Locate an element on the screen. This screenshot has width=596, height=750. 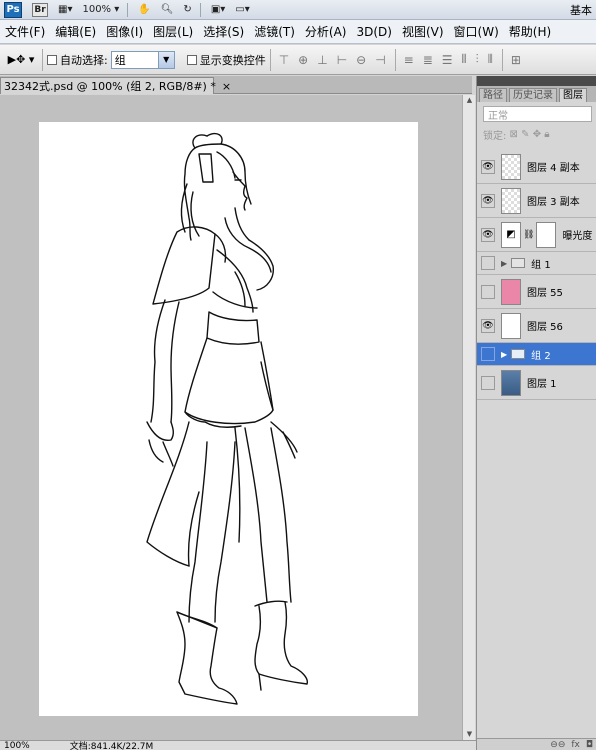
menu-help: 帮助(H) is located at coordinates (530, 31).